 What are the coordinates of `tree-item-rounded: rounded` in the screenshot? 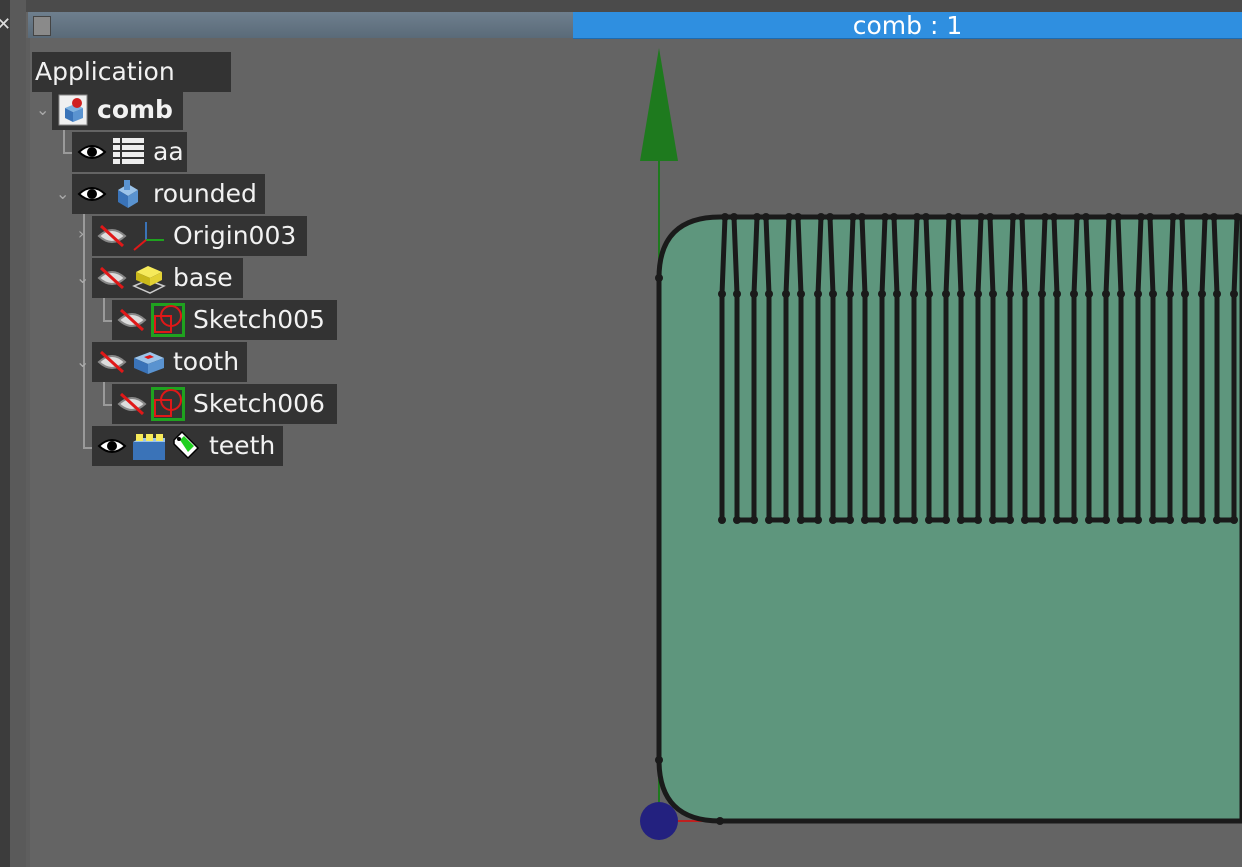 It's located at (168, 194).